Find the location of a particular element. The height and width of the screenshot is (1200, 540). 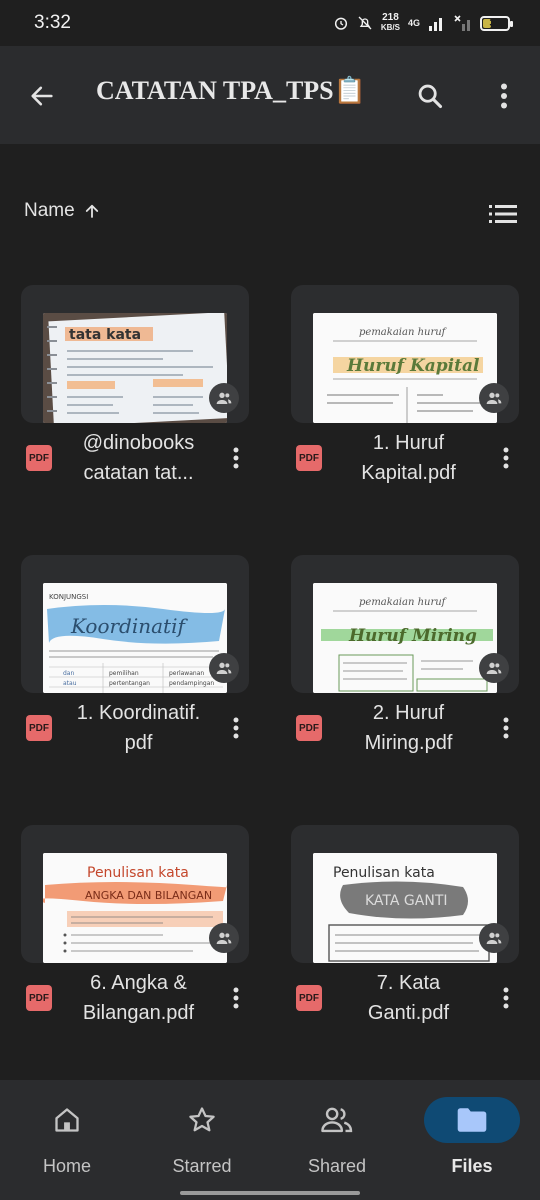

file-thumbnail: Penulisan kata ANGKA DAN BILANGAN is located at coordinates (135, 894).